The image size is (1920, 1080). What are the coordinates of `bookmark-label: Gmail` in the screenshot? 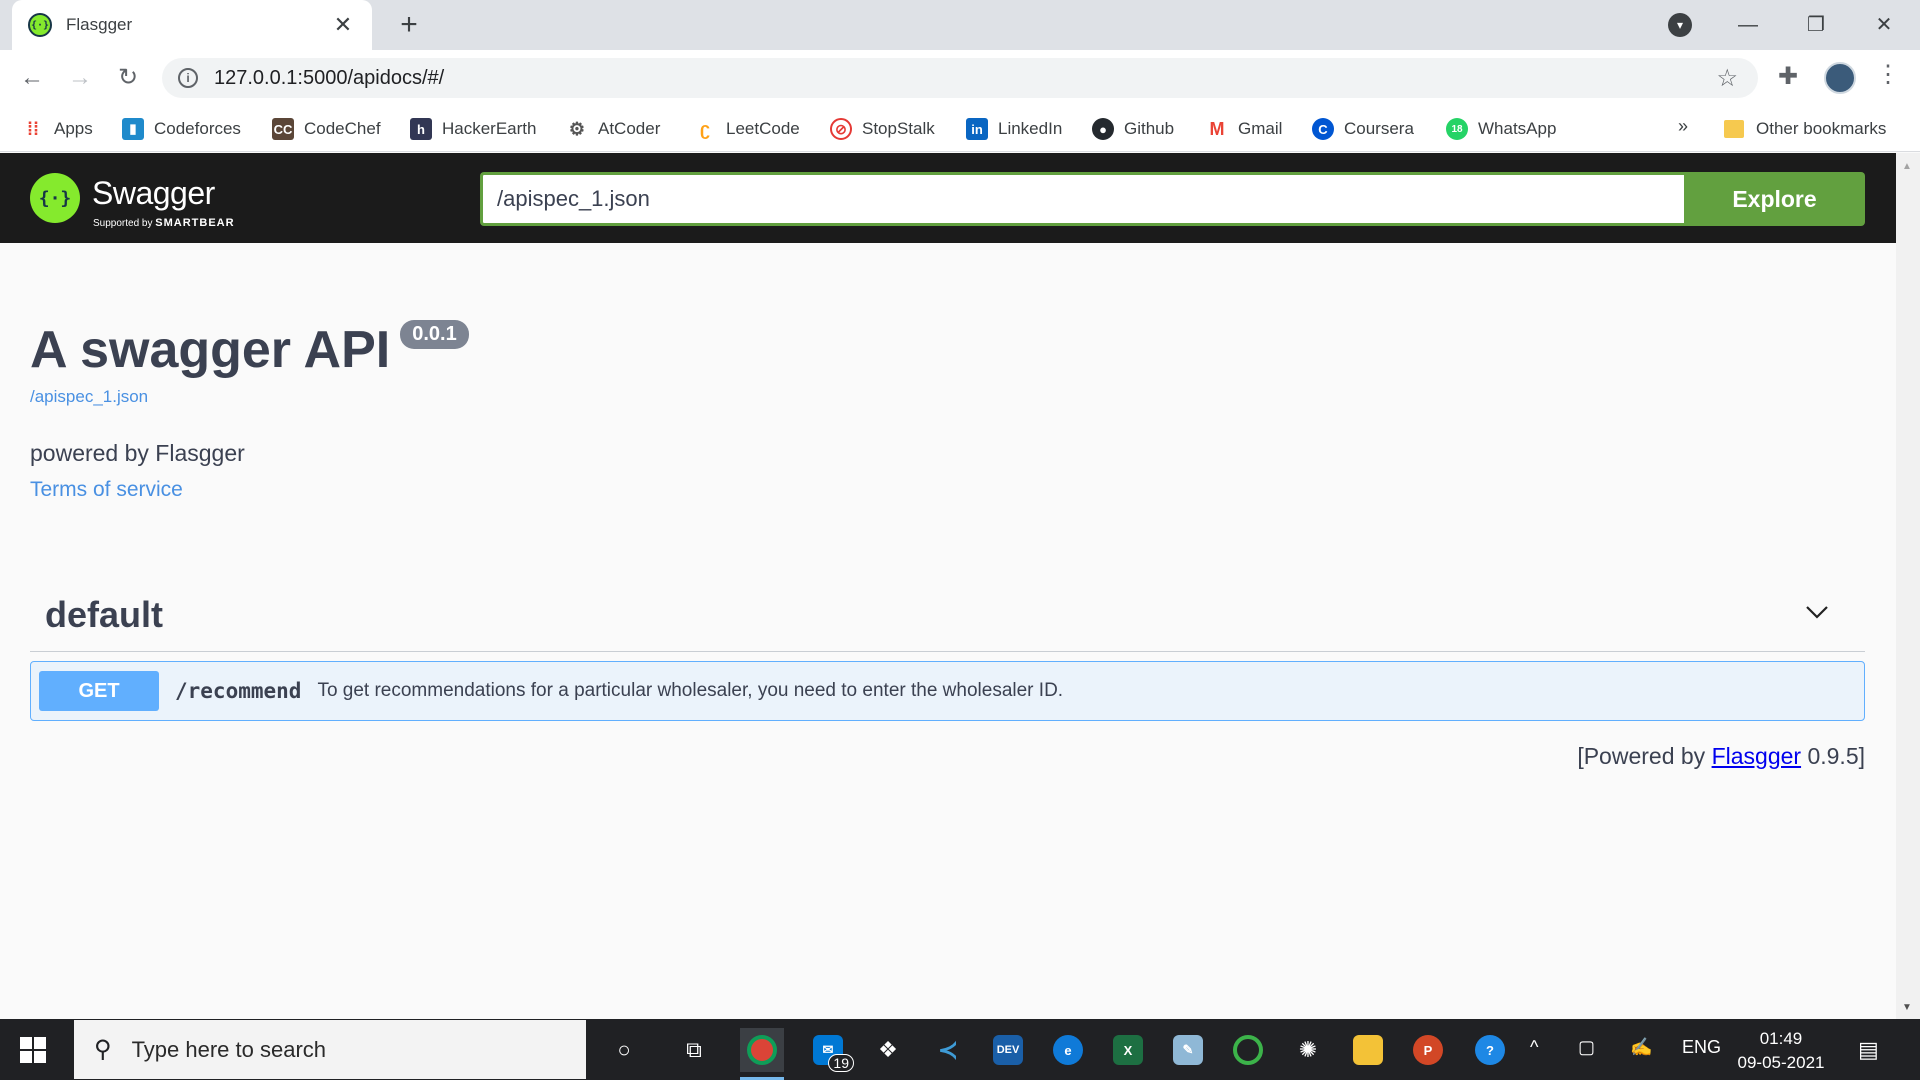 It's located at (1260, 128).